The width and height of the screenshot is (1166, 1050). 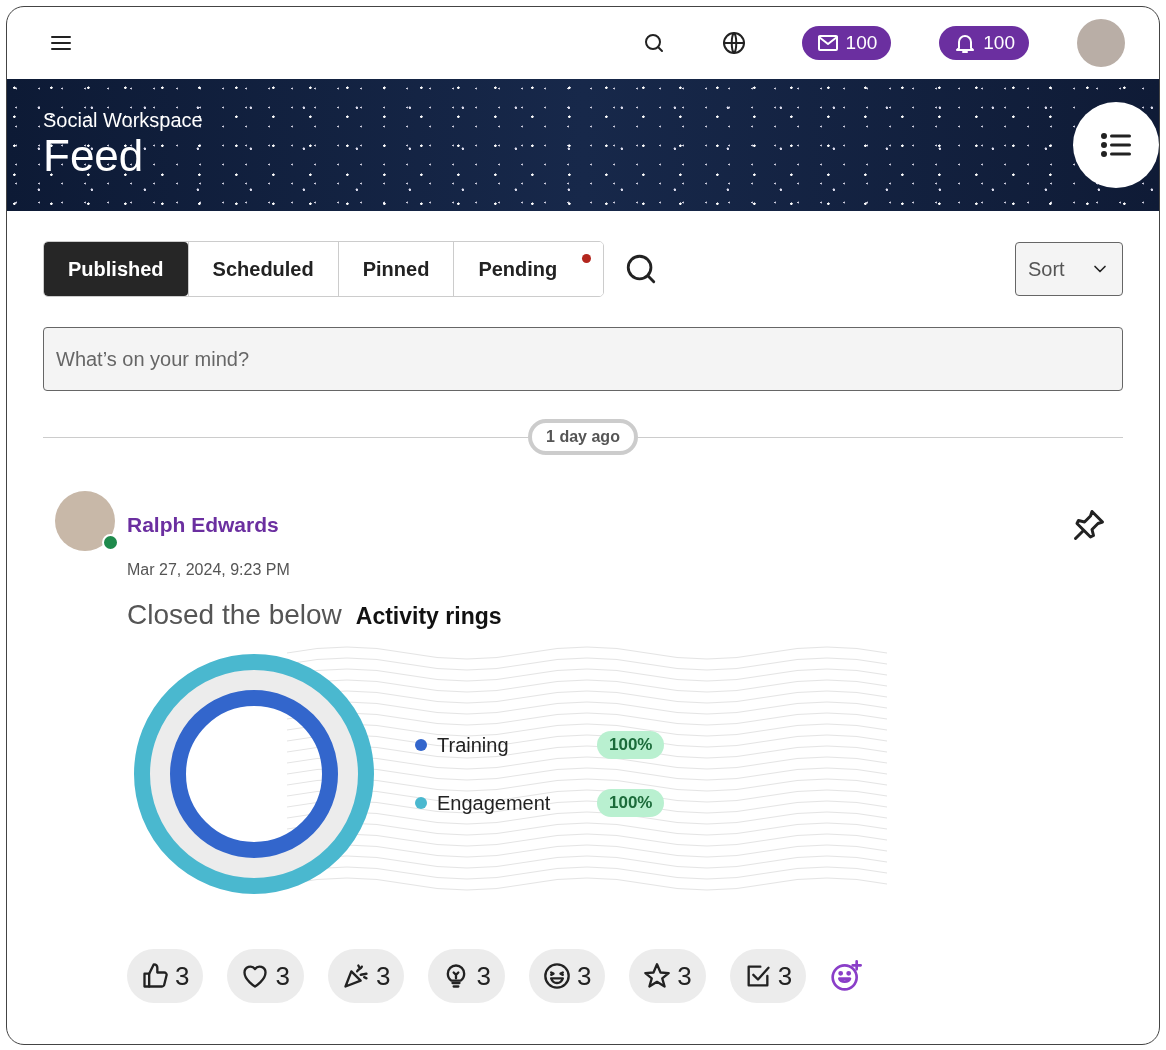 What do you see at coordinates (583, 437) in the screenshot?
I see `date-separator-label: 1 day ago` at bounding box center [583, 437].